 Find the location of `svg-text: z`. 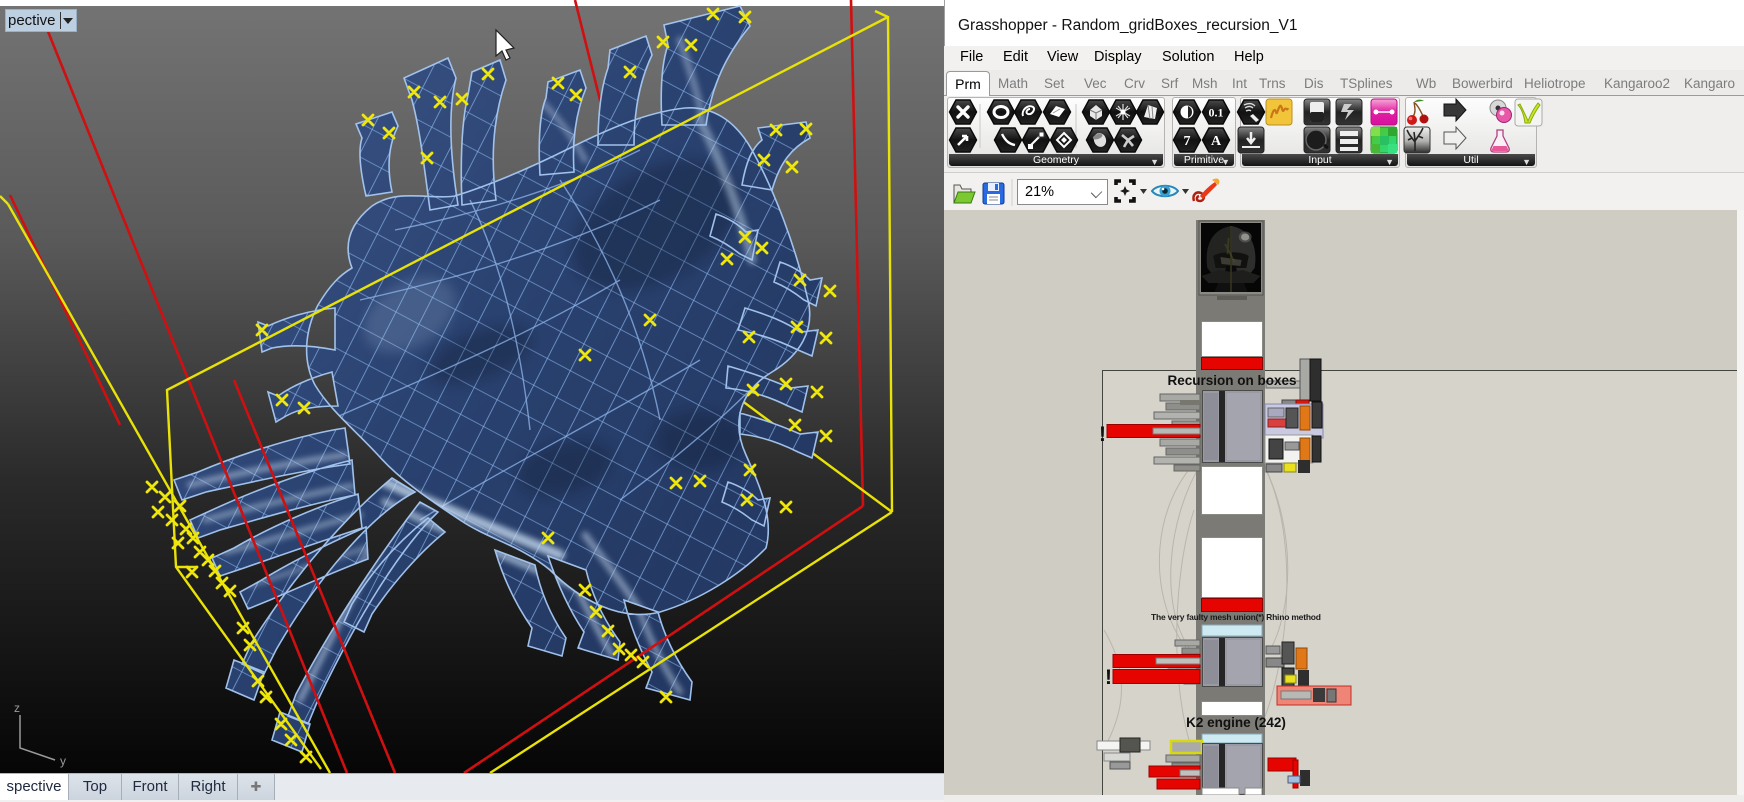

svg-text: z is located at coordinates (17, 708).